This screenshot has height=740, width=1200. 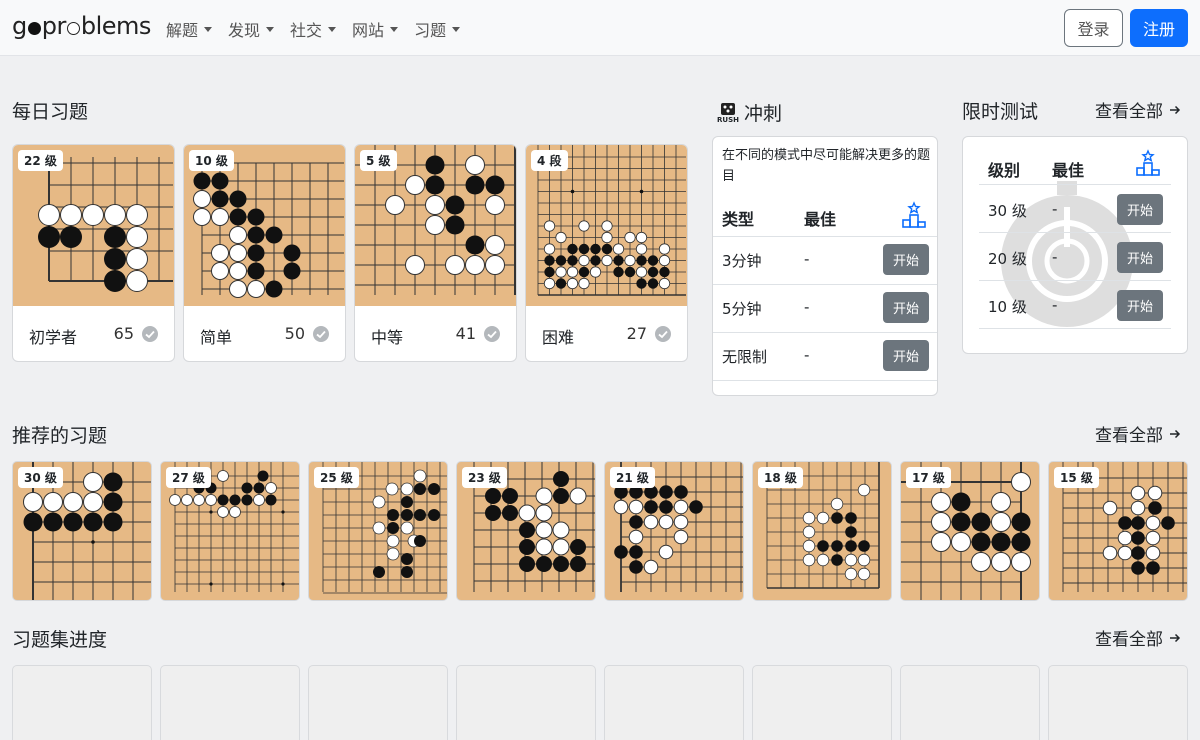 What do you see at coordinates (780, 477) in the screenshot?
I see `level-badge: 18 级` at bounding box center [780, 477].